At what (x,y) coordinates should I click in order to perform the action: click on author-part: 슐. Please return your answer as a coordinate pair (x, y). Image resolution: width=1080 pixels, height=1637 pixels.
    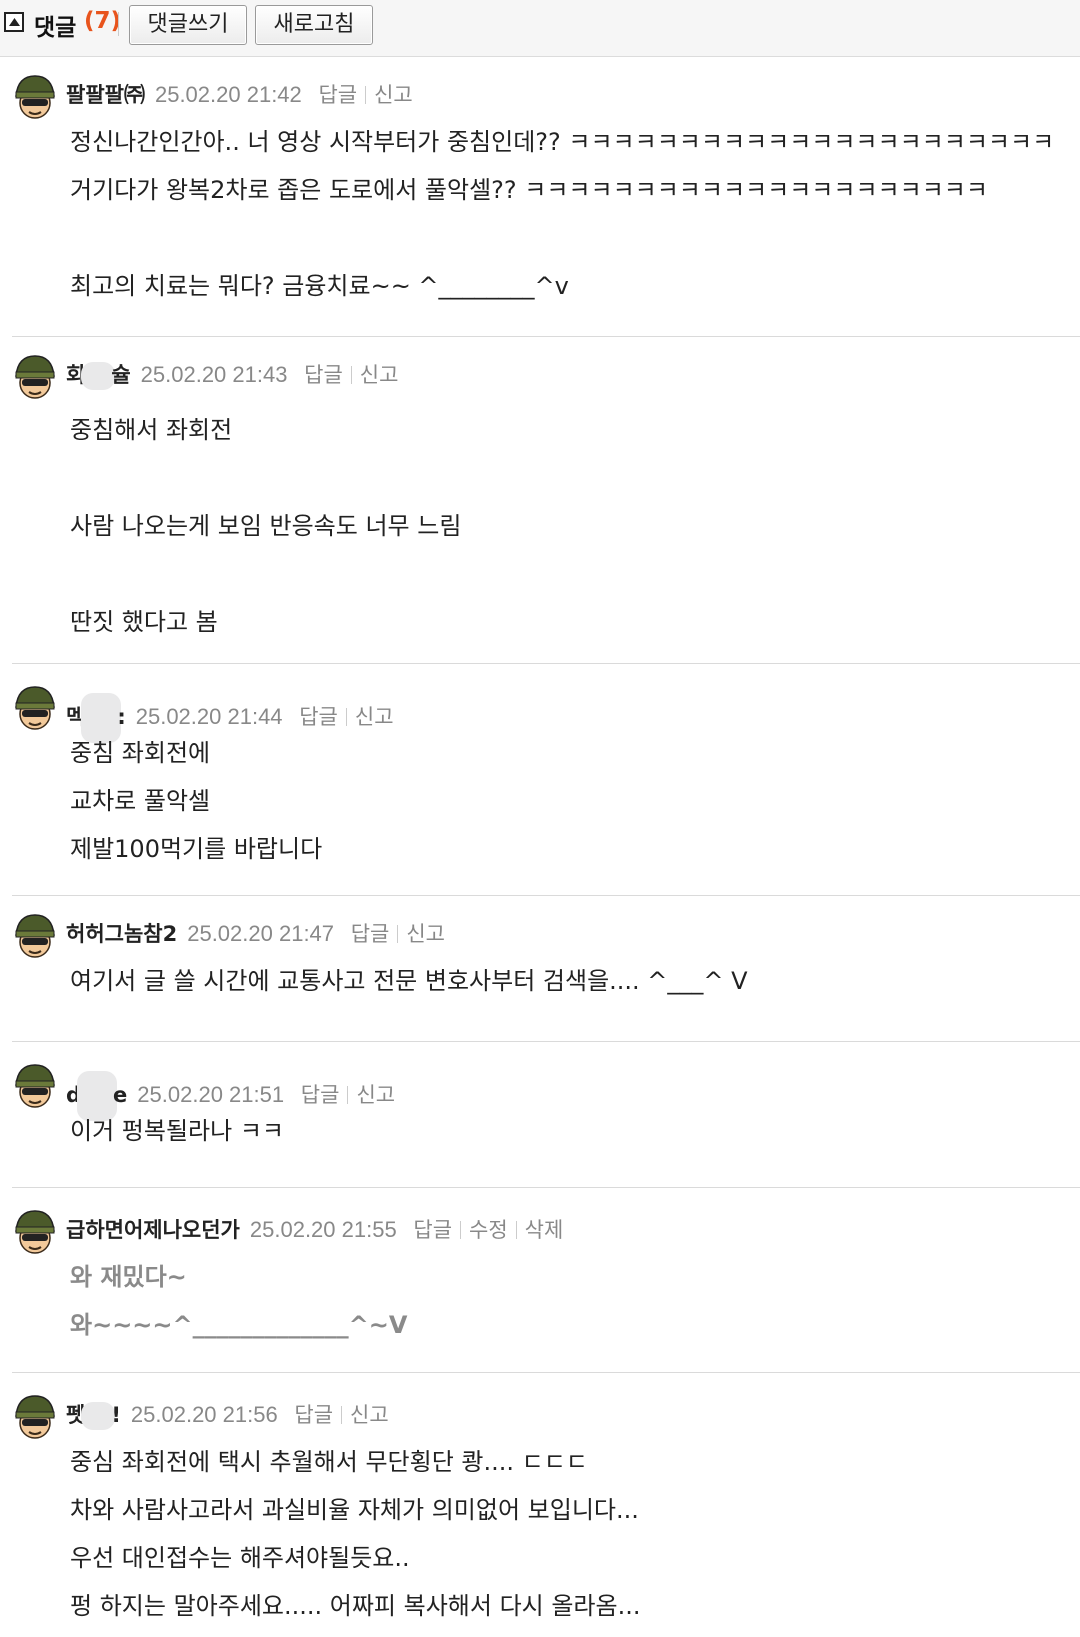
    Looking at the image, I should click on (121, 375).